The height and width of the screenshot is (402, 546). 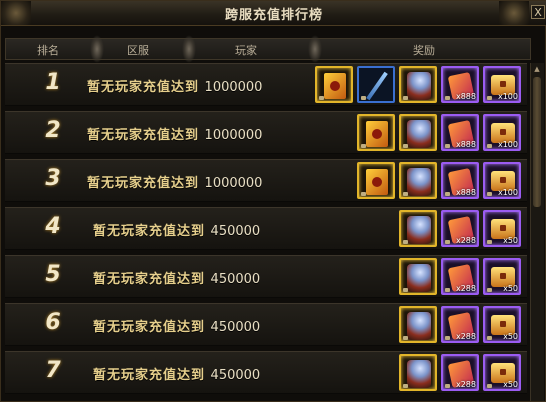 I want to click on ranking-row: 3 暂无玩家充值达到 1000000 x888 x100, so click(x=266, y=180).